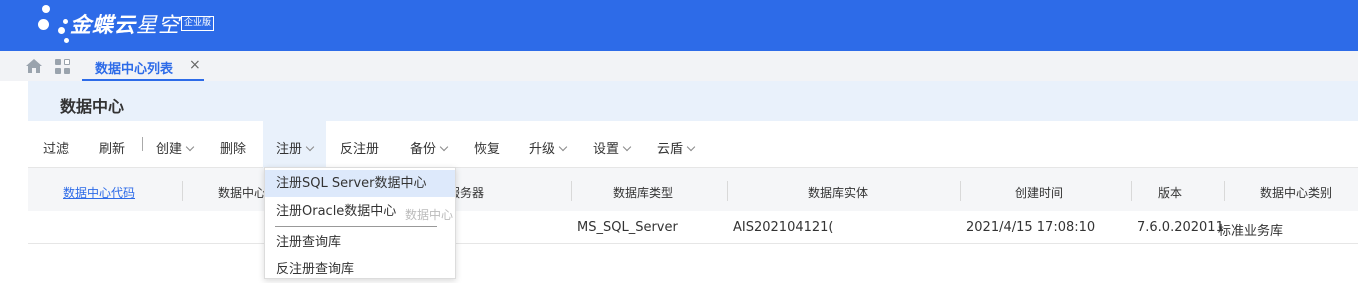 The width and height of the screenshot is (1358, 283). Describe the element at coordinates (360, 242) in the screenshot. I see `menu-item-register-query-db: 注册查询库` at that location.